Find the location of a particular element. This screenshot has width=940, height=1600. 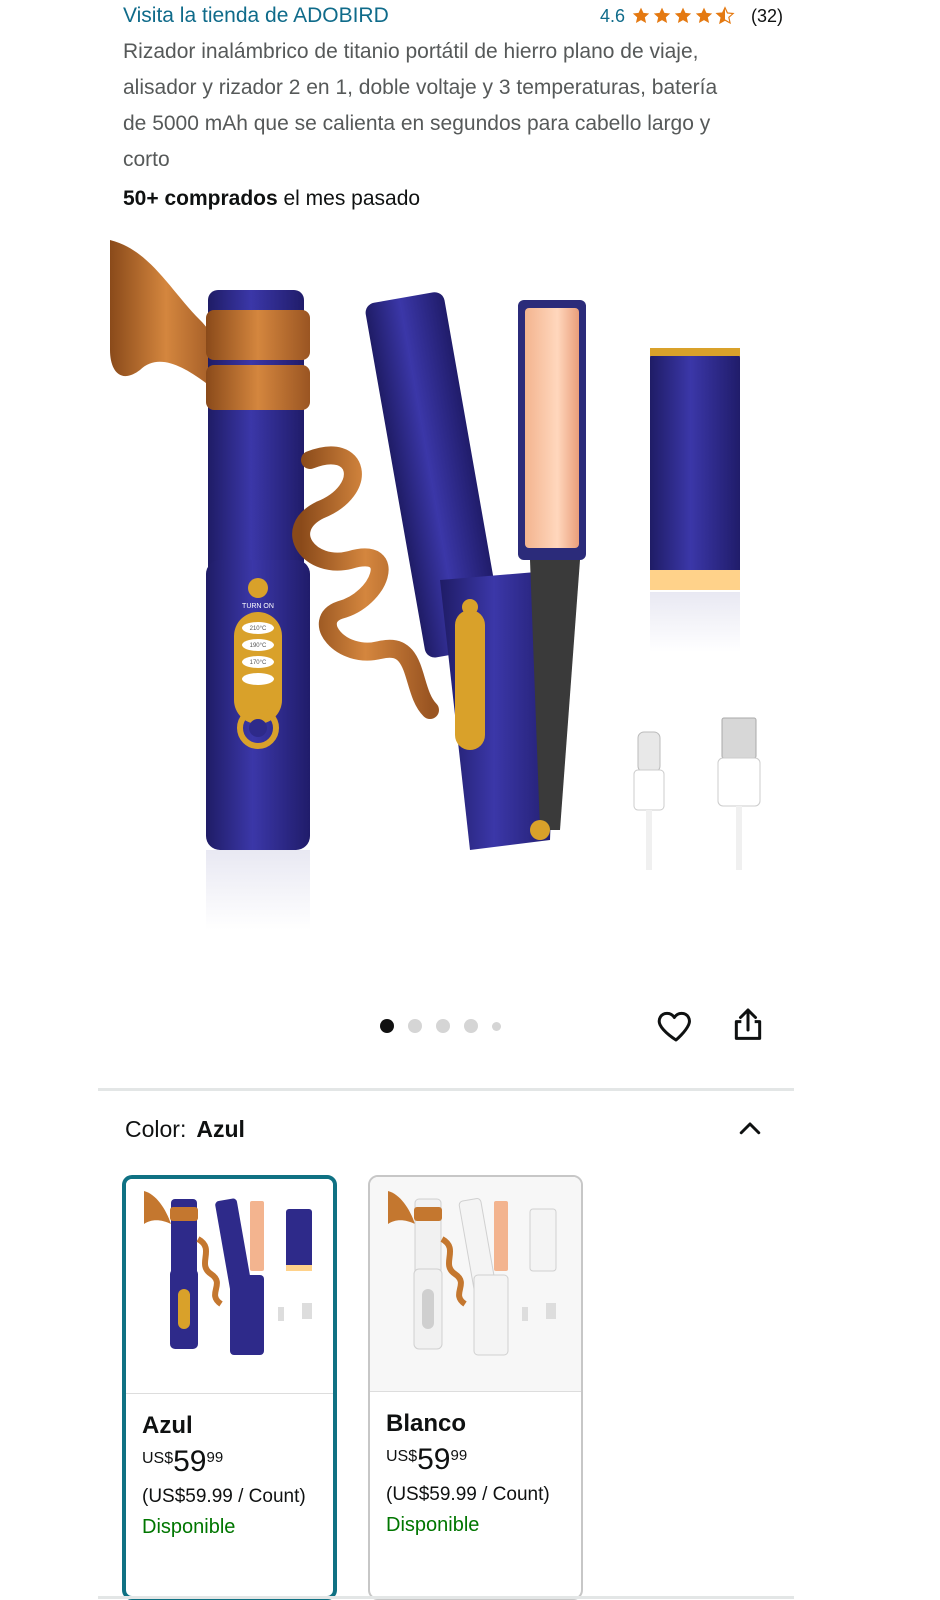

chevron-up-icon is located at coordinates (750, 1129).